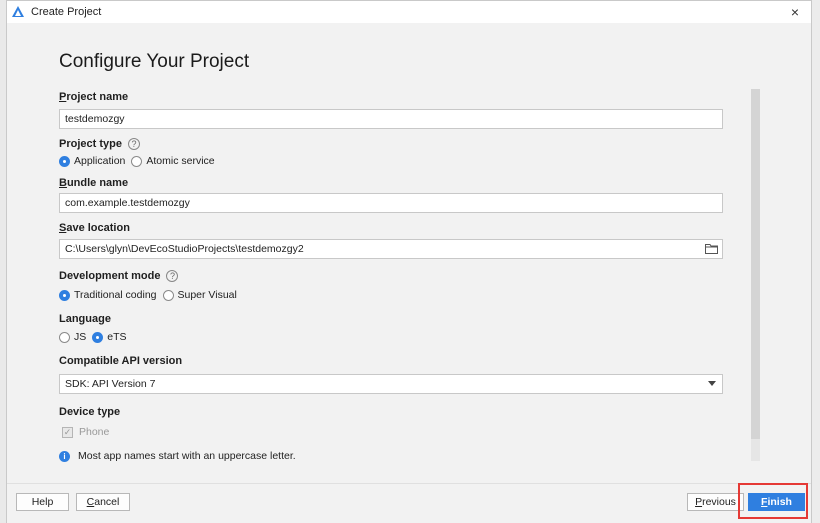 The height and width of the screenshot is (523, 820). Describe the element at coordinates (64, 295) in the screenshot. I see `radio-traditional-coding` at that location.